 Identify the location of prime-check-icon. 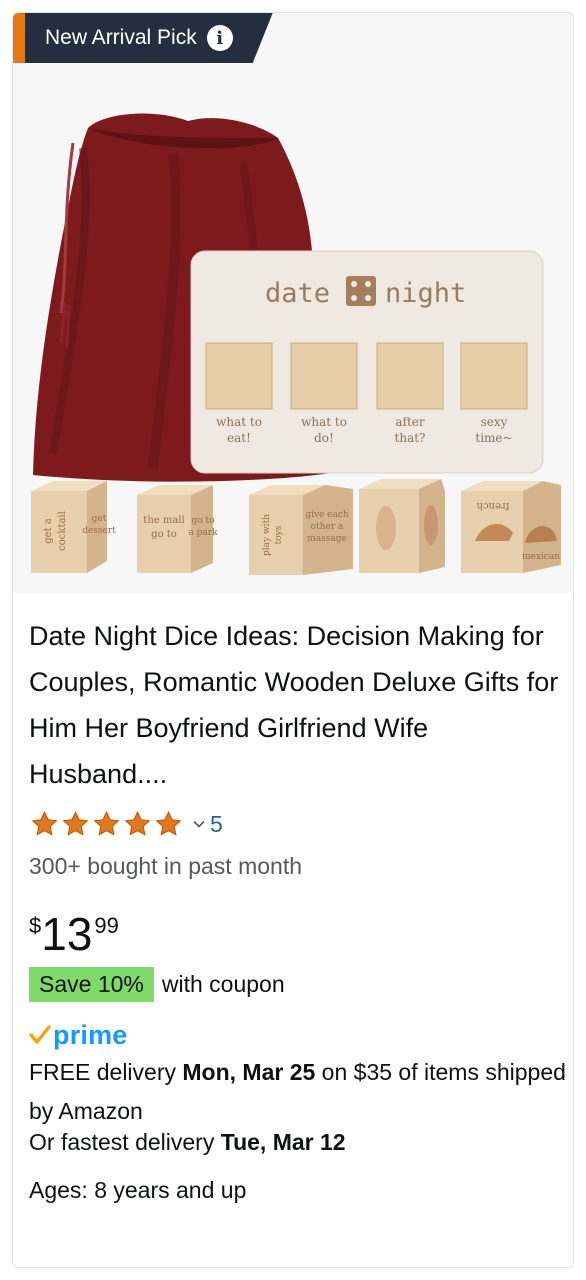
(40, 1034).